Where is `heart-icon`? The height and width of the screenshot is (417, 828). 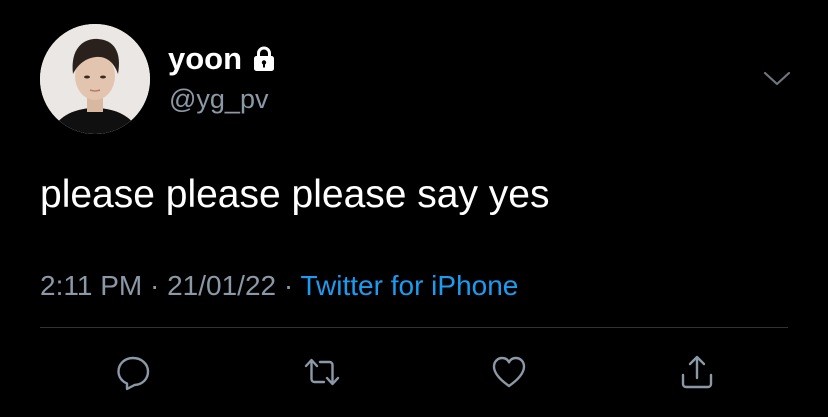 heart-icon is located at coordinates (509, 372).